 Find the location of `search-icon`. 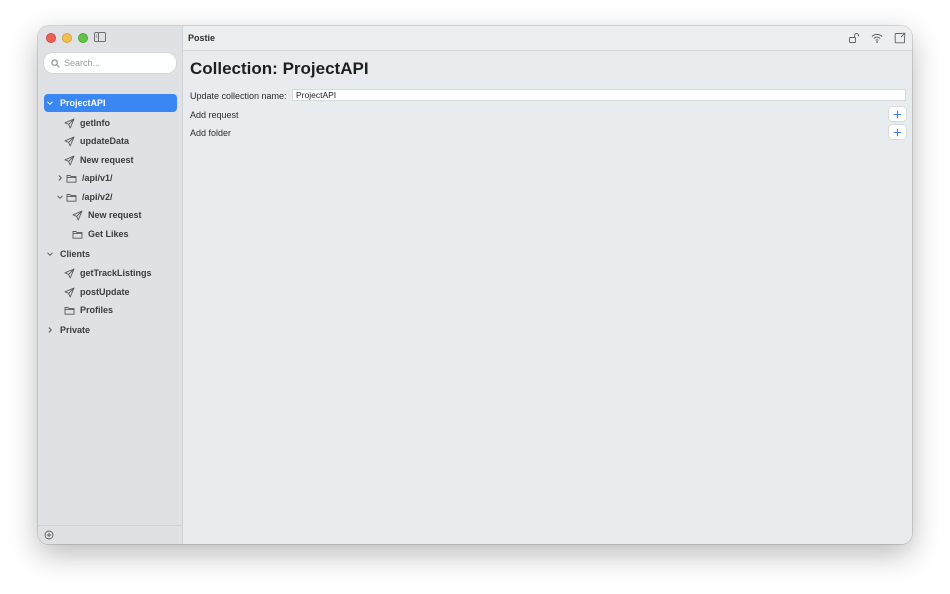

search-icon is located at coordinates (55, 63).